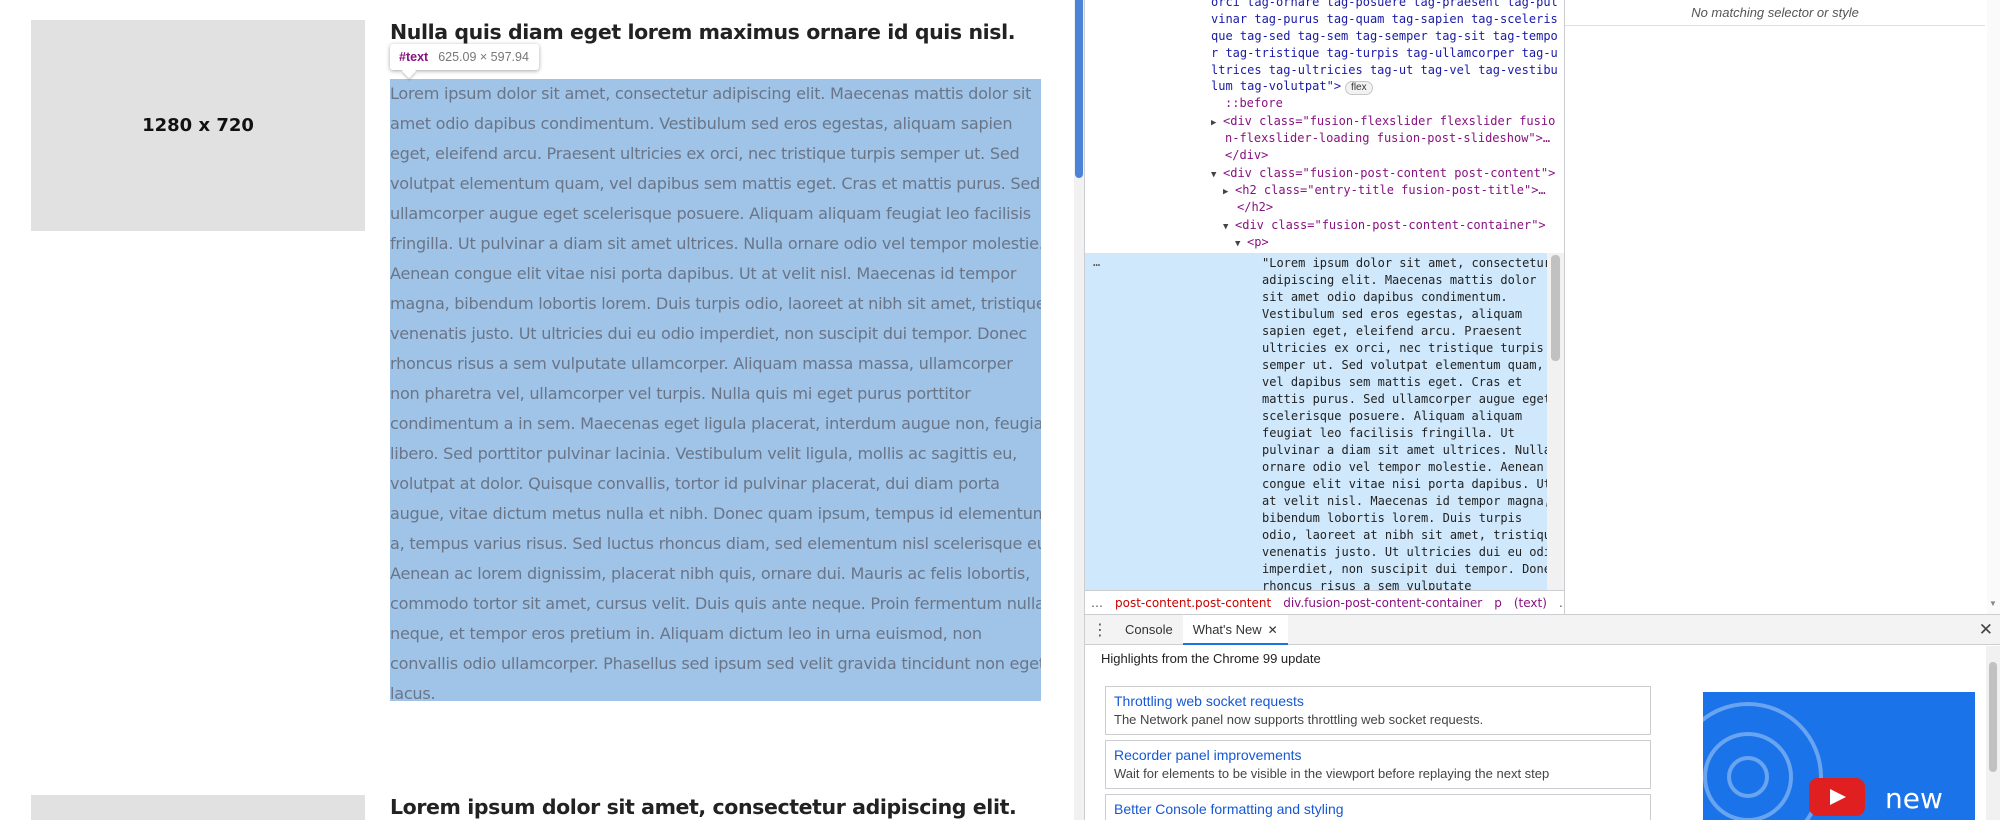 This screenshot has height=820, width=2000. What do you see at coordinates (1400, 207) in the screenshot?
I see `dom-node-close: </h2>` at bounding box center [1400, 207].